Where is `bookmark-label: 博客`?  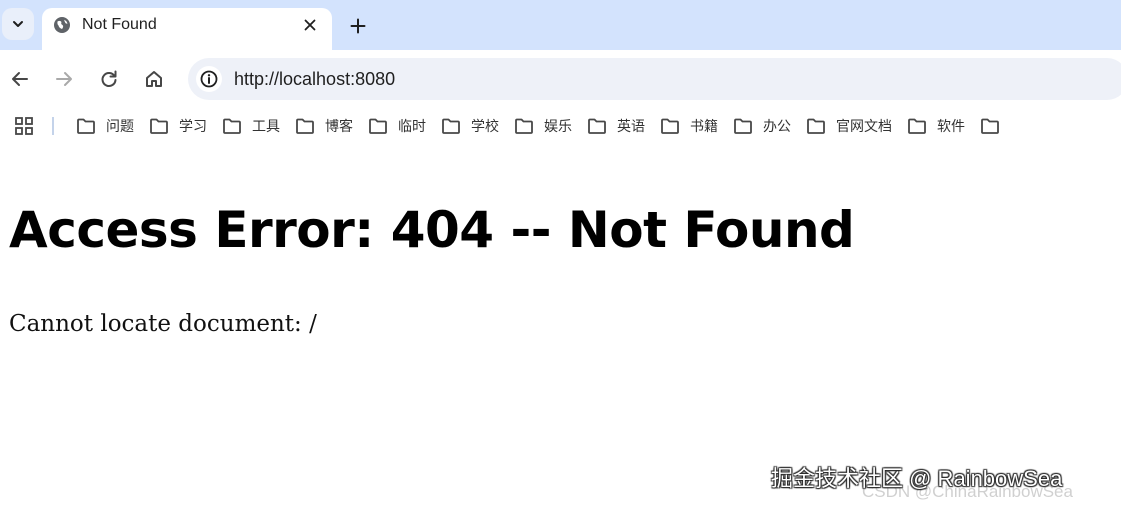
bookmark-label: 博客 is located at coordinates (339, 126).